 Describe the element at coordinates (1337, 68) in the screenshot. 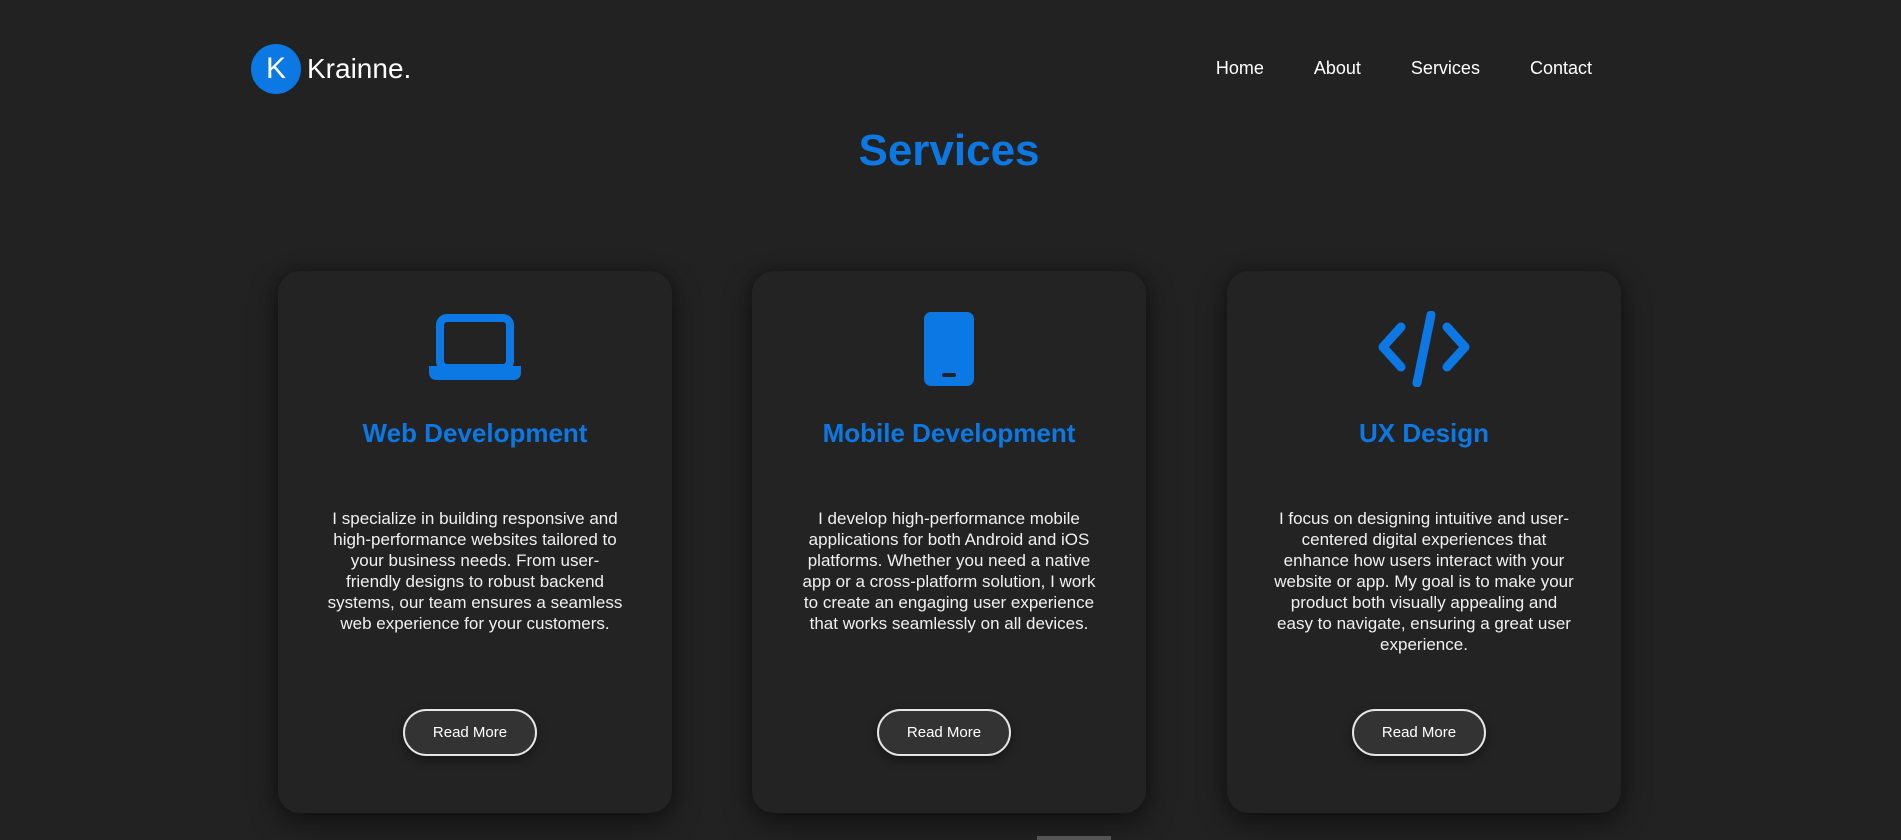

I see `nav-link-about: About` at that location.